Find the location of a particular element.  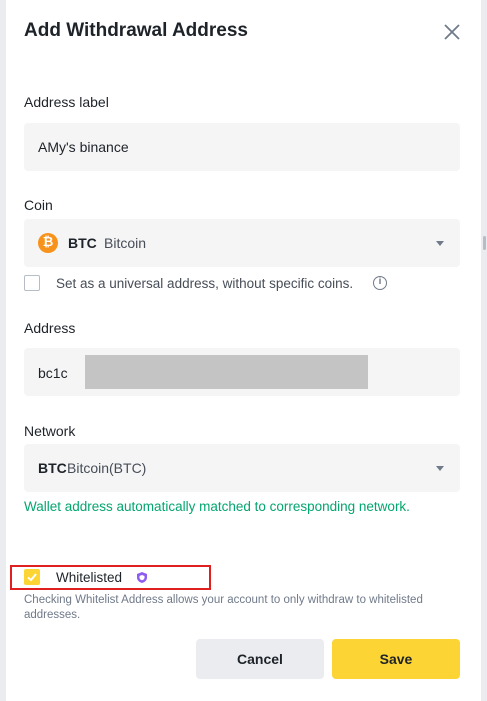

whitelist-label: Whitelisted is located at coordinates (89, 577).